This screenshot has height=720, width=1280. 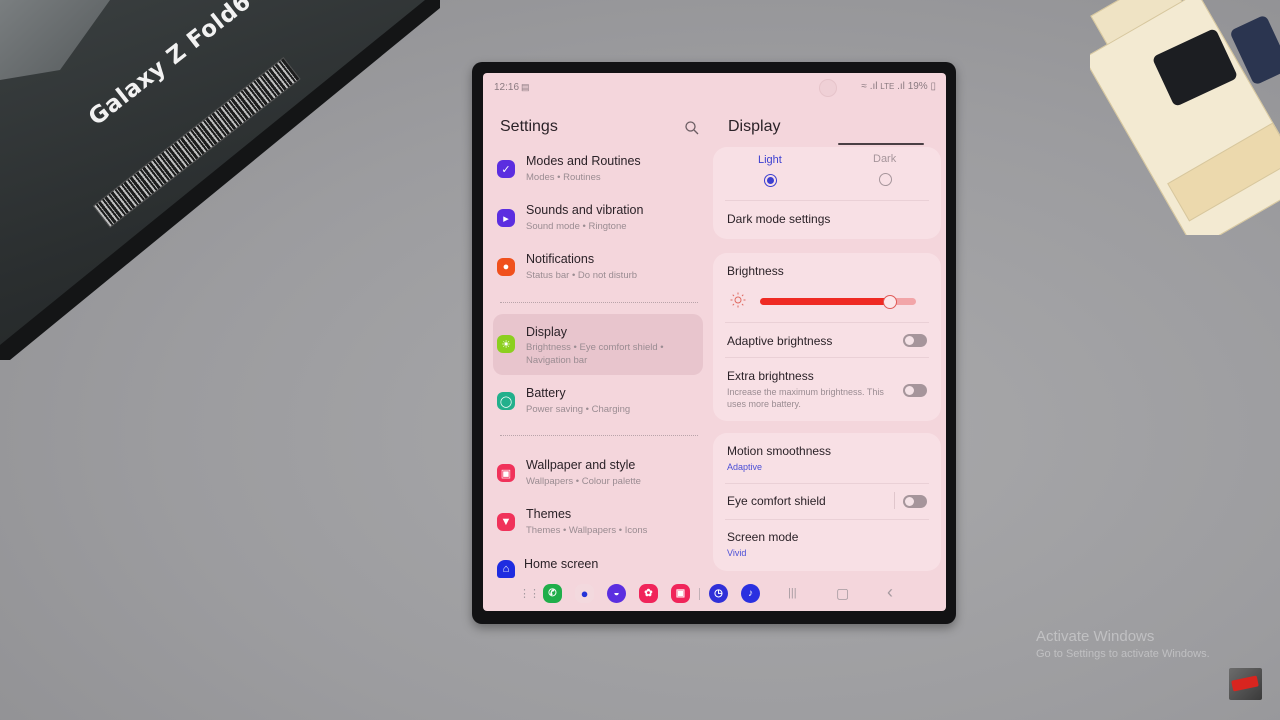 What do you see at coordinates (506, 218) in the screenshot?
I see `speaker-icon: ▸` at bounding box center [506, 218].